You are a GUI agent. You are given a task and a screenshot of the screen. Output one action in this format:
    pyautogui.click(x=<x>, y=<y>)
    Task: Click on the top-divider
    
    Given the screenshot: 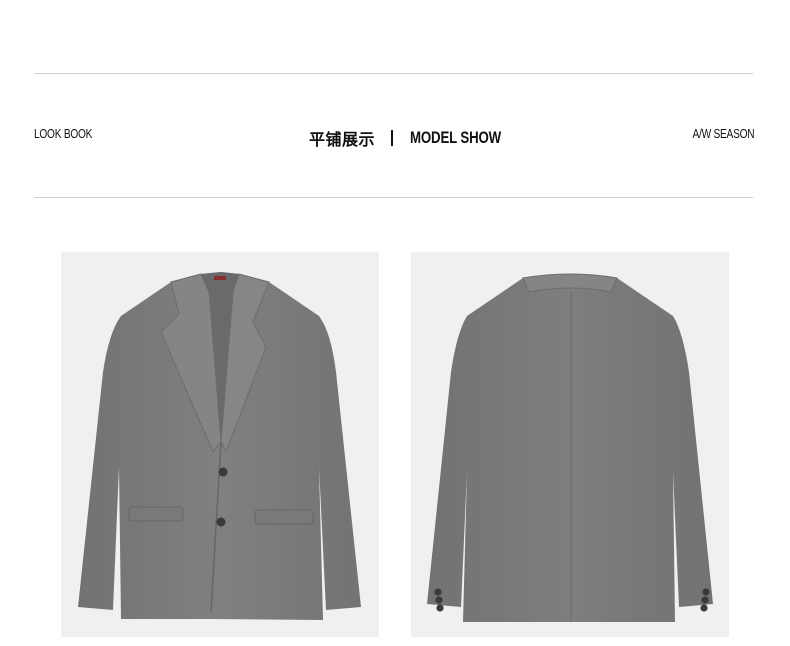 What is the action you would take?
    pyautogui.click(x=393, y=73)
    